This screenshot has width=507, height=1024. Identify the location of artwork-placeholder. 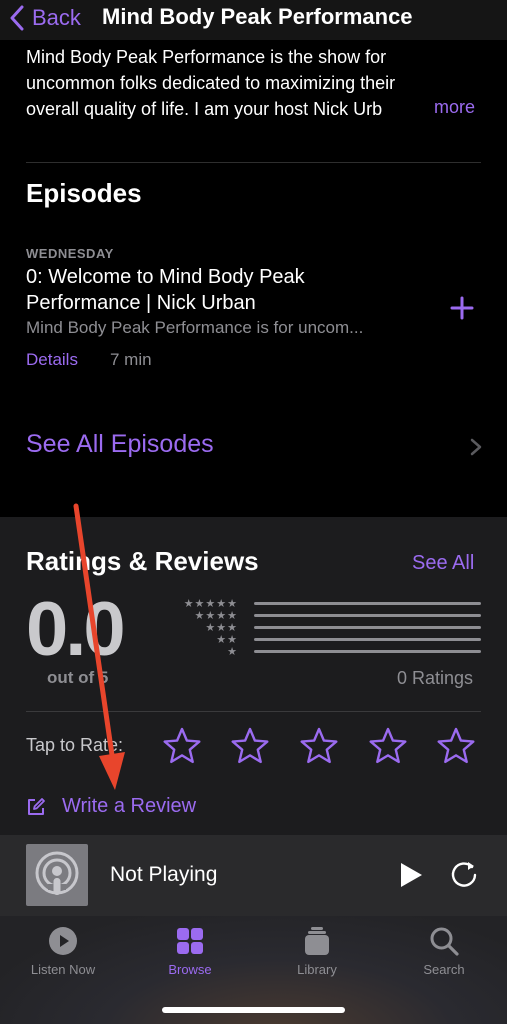
(57, 875).